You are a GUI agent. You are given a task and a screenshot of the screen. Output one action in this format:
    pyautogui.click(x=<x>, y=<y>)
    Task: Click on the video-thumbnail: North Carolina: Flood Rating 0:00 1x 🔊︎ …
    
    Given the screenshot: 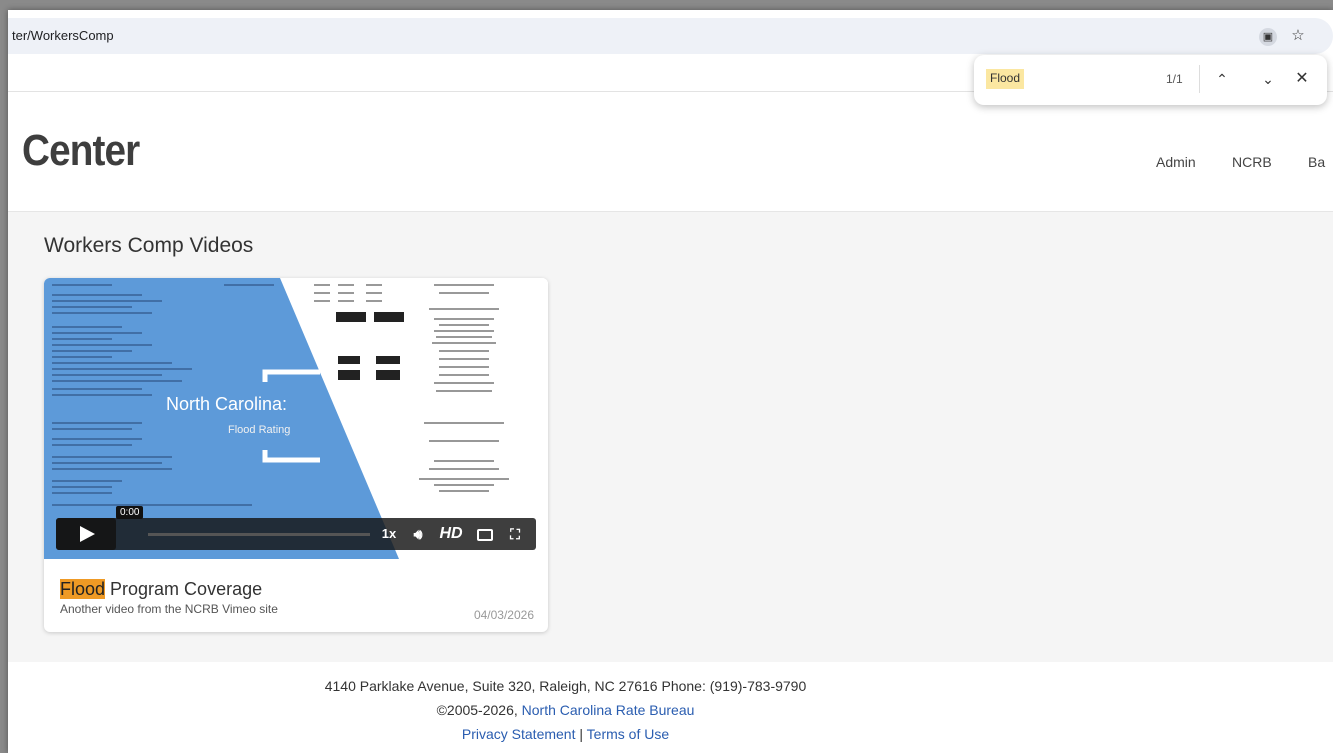 What is the action you would take?
    pyautogui.click(x=296, y=418)
    